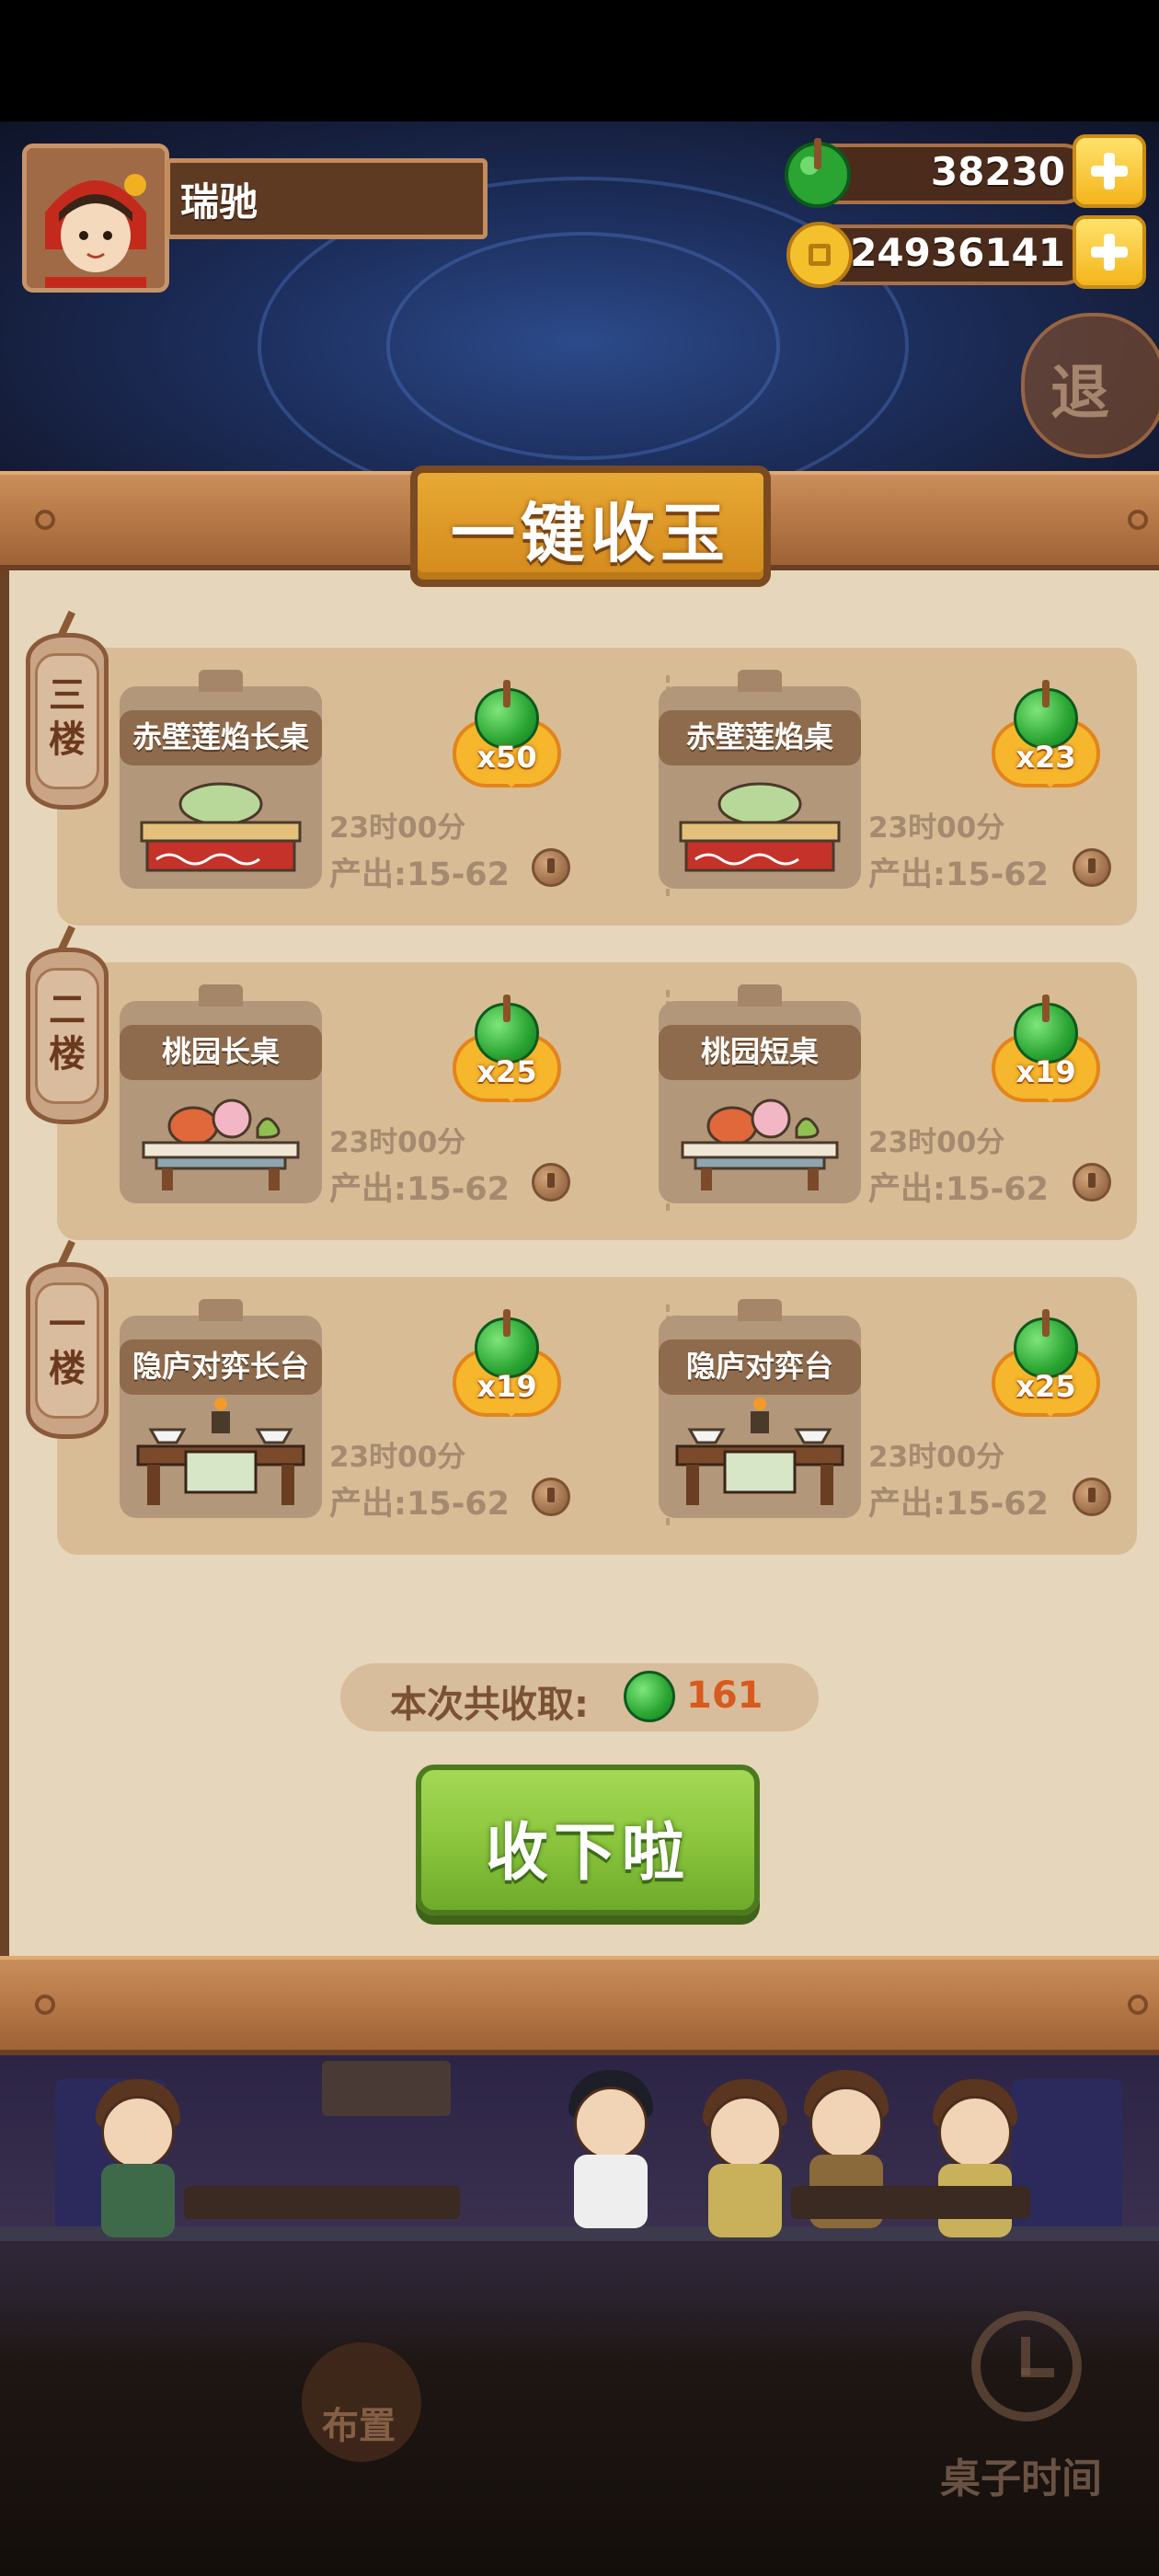 This screenshot has height=2576, width=1159. What do you see at coordinates (221, 1367) in the screenshot?
I see `table-name: 隐庐对弈长台` at bounding box center [221, 1367].